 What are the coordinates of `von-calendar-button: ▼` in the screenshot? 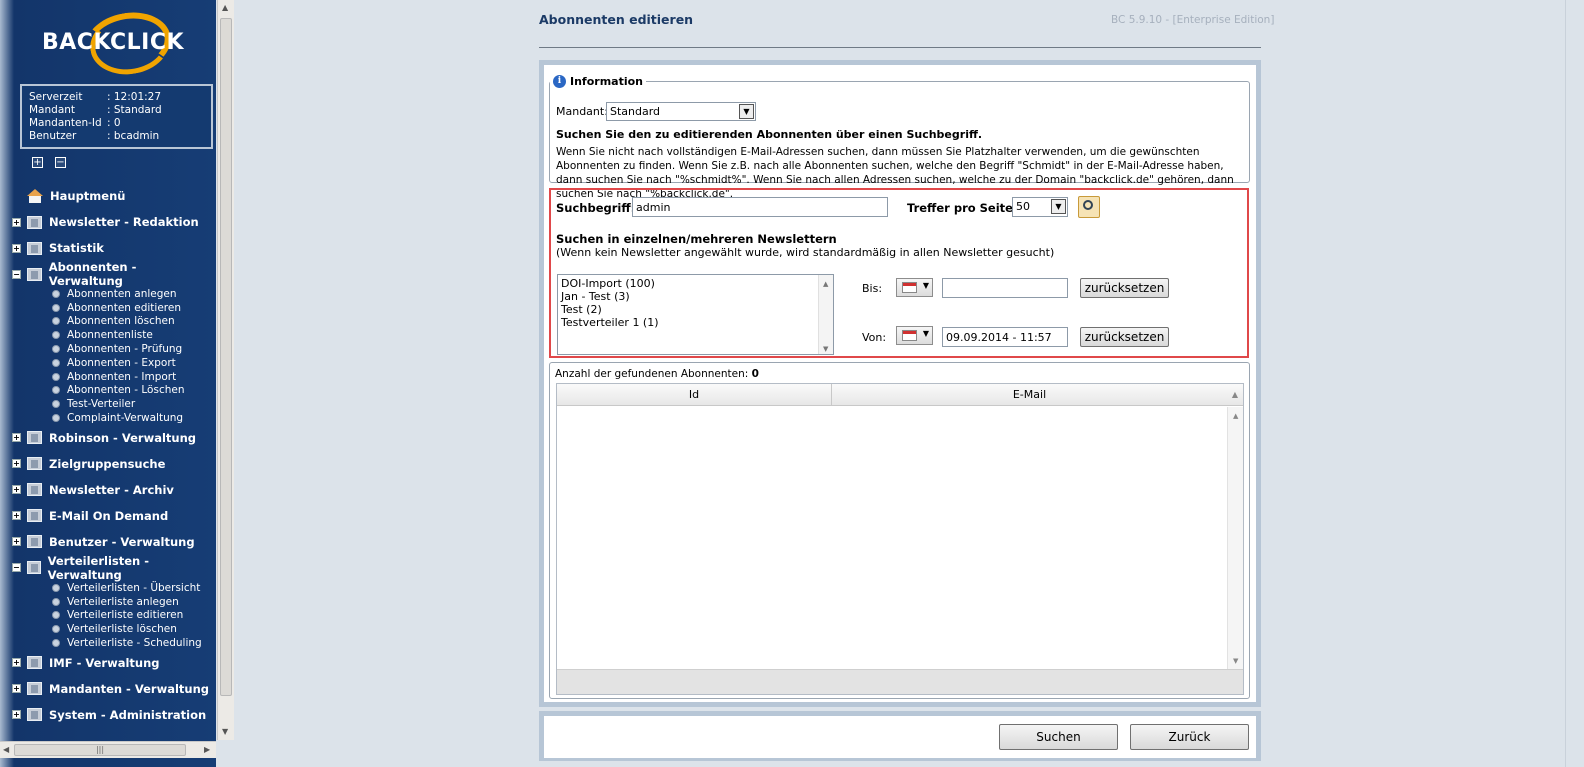 It's located at (914, 335).